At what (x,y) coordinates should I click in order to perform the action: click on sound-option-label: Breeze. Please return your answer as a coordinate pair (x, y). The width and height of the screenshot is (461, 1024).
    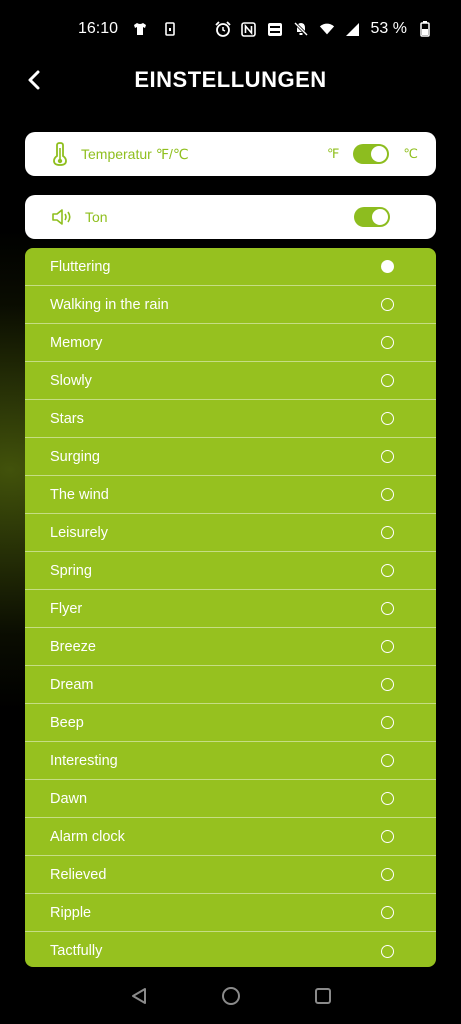
    Looking at the image, I should click on (73, 646).